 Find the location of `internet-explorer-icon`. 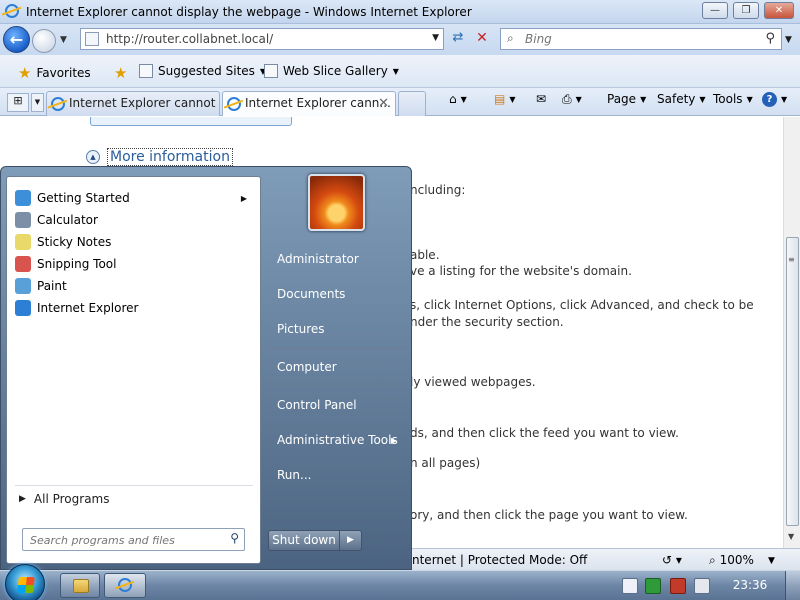

internet-explorer-icon is located at coordinates (23, 308).